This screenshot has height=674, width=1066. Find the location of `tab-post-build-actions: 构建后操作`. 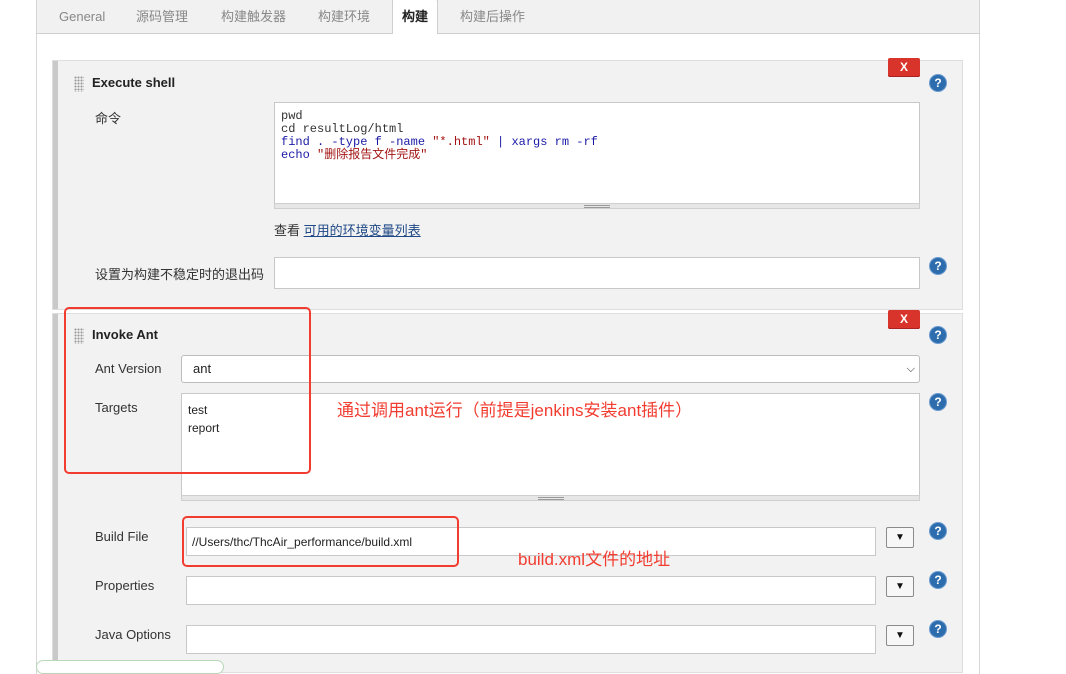

tab-post-build-actions: 构建后操作 is located at coordinates (492, 17).